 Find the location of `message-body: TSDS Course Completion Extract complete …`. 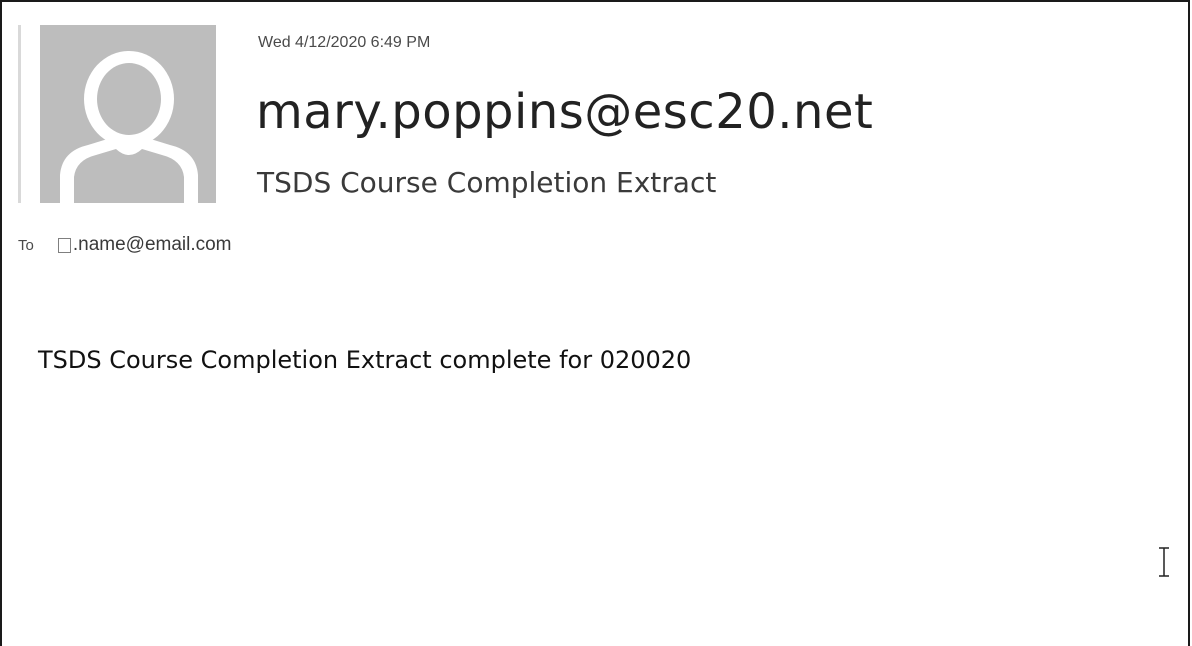

message-body: TSDS Course Completion Extract complete … is located at coordinates (365, 360).